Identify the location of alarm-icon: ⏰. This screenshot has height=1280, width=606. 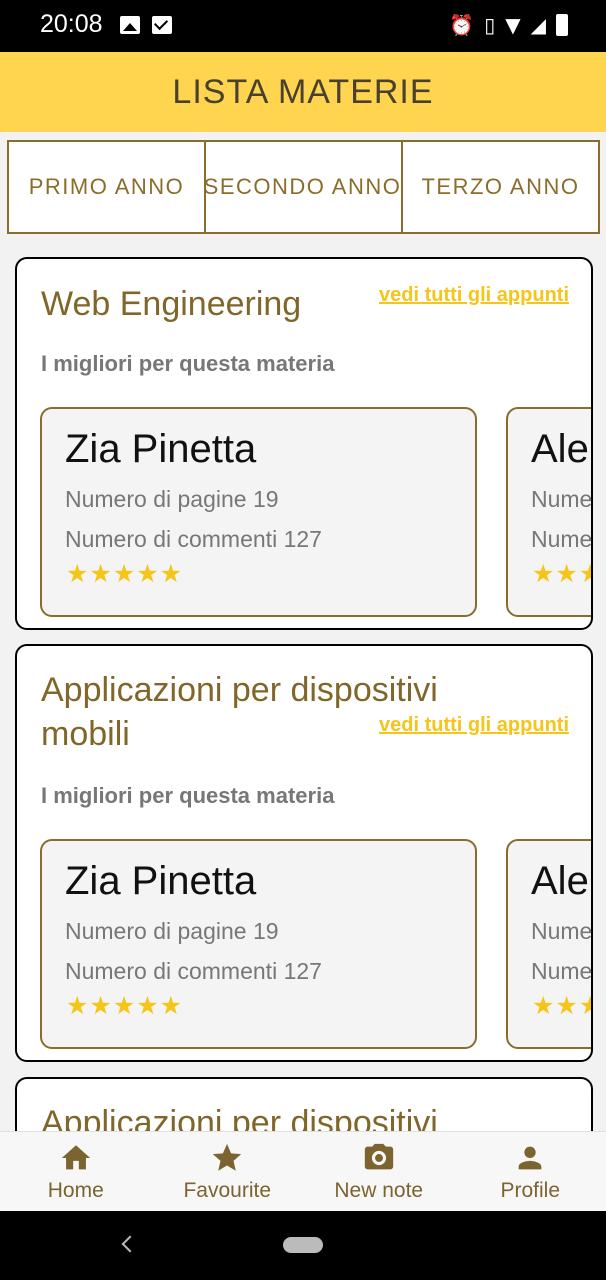
(462, 25).